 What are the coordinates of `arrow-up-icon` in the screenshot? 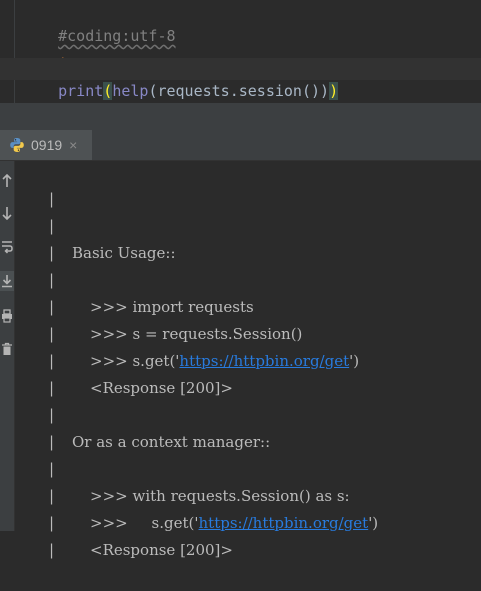 It's located at (7, 181).